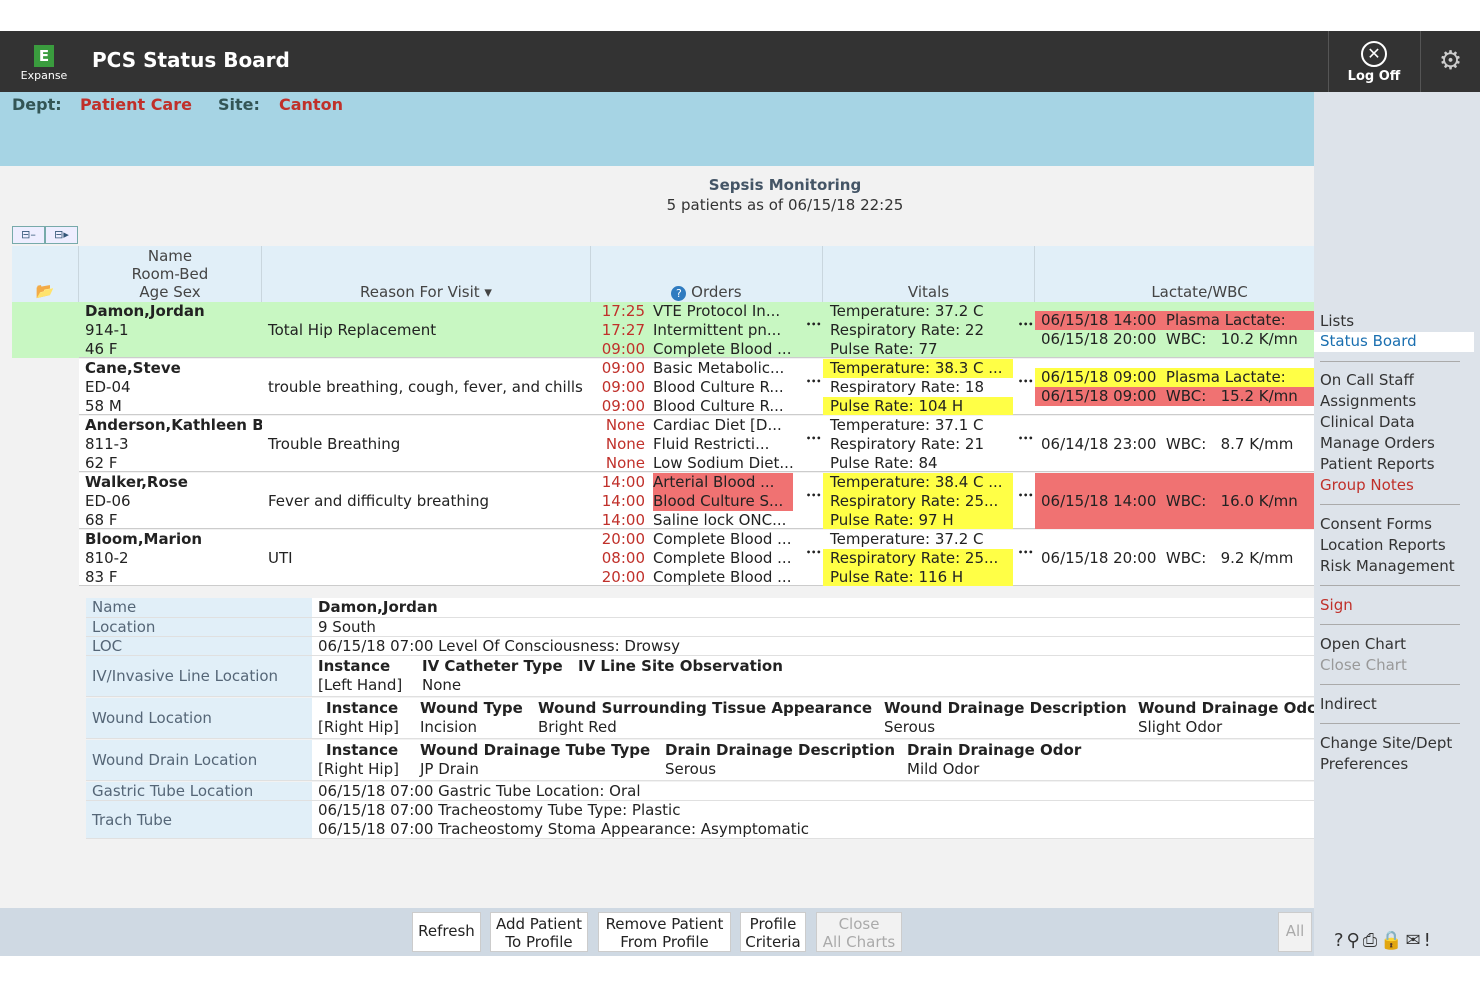 Image resolution: width=1480 pixels, height=987 pixels. What do you see at coordinates (170, 274) in the screenshot?
I see `name-column-header: Name Room-Bed Age Sex` at bounding box center [170, 274].